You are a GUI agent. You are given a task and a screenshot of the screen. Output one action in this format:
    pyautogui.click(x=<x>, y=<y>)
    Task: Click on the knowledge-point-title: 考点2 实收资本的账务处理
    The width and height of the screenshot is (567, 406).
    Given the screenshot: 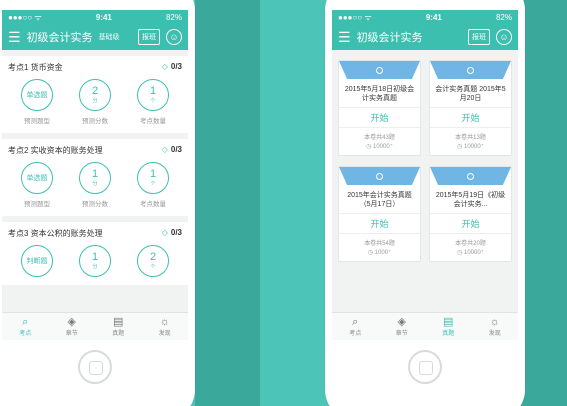 What is the action you would take?
    pyautogui.click(x=55, y=150)
    